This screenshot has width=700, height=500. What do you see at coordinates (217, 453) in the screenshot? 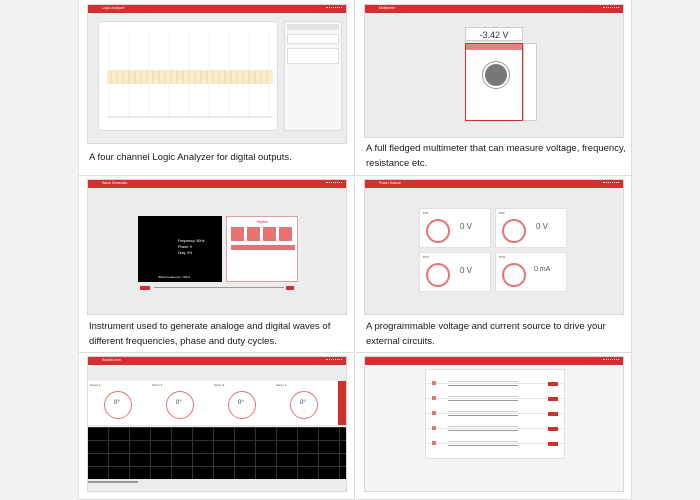
I see `servo-timeline-grid` at bounding box center [217, 453].